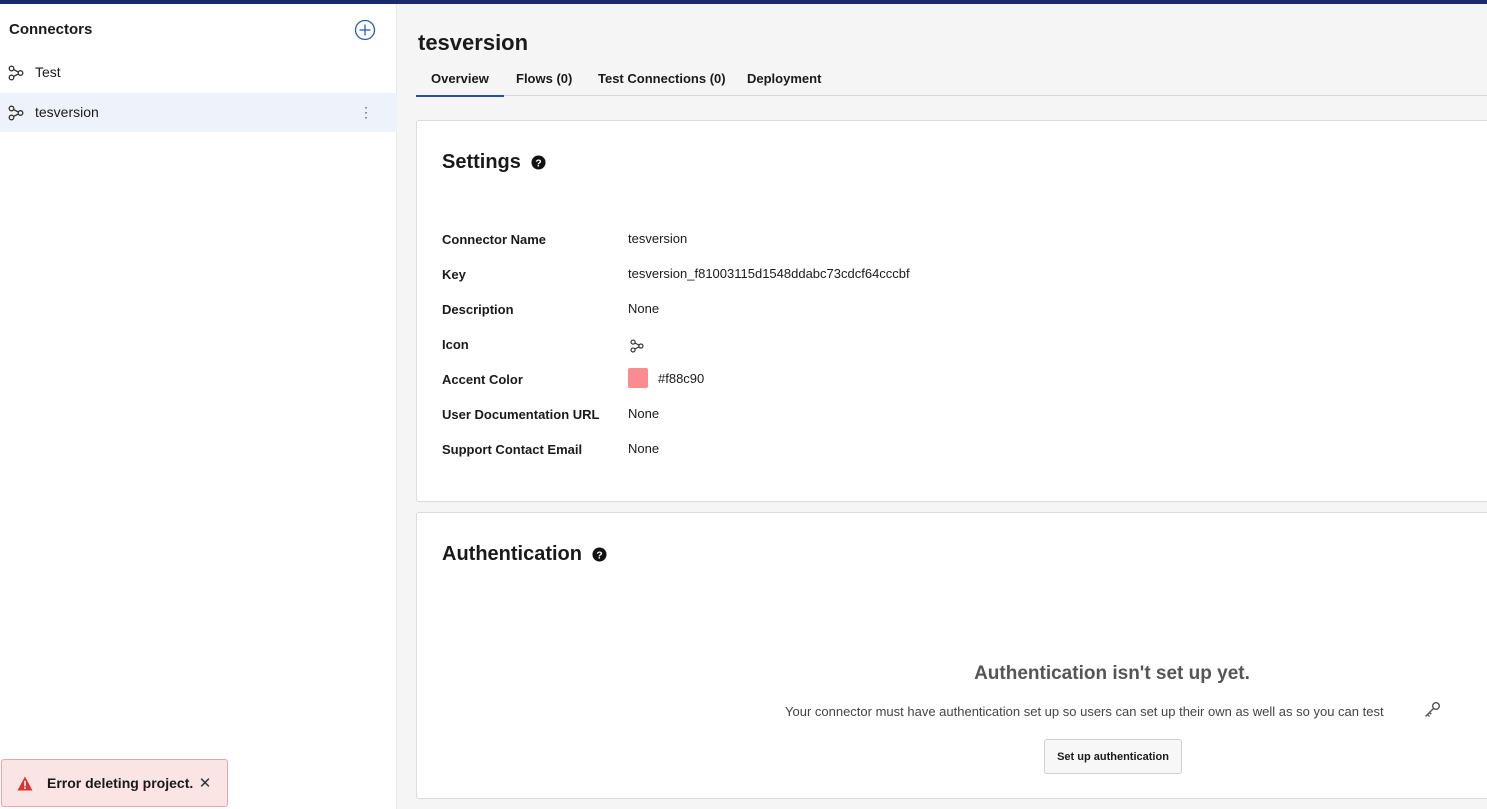 This screenshot has height=809, width=1487. Describe the element at coordinates (366, 112) in the screenshot. I see `more-options-icon: ⋮` at that location.